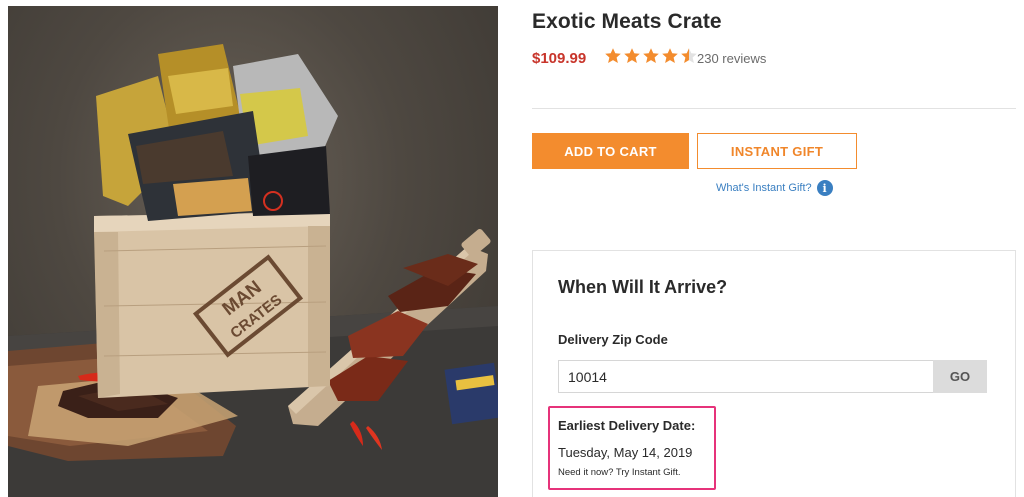 Image resolution: width=1024 pixels, height=497 pixels. What do you see at coordinates (960, 376) in the screenshot?
I see `go-button: GO` at bounding box center [960, 376].